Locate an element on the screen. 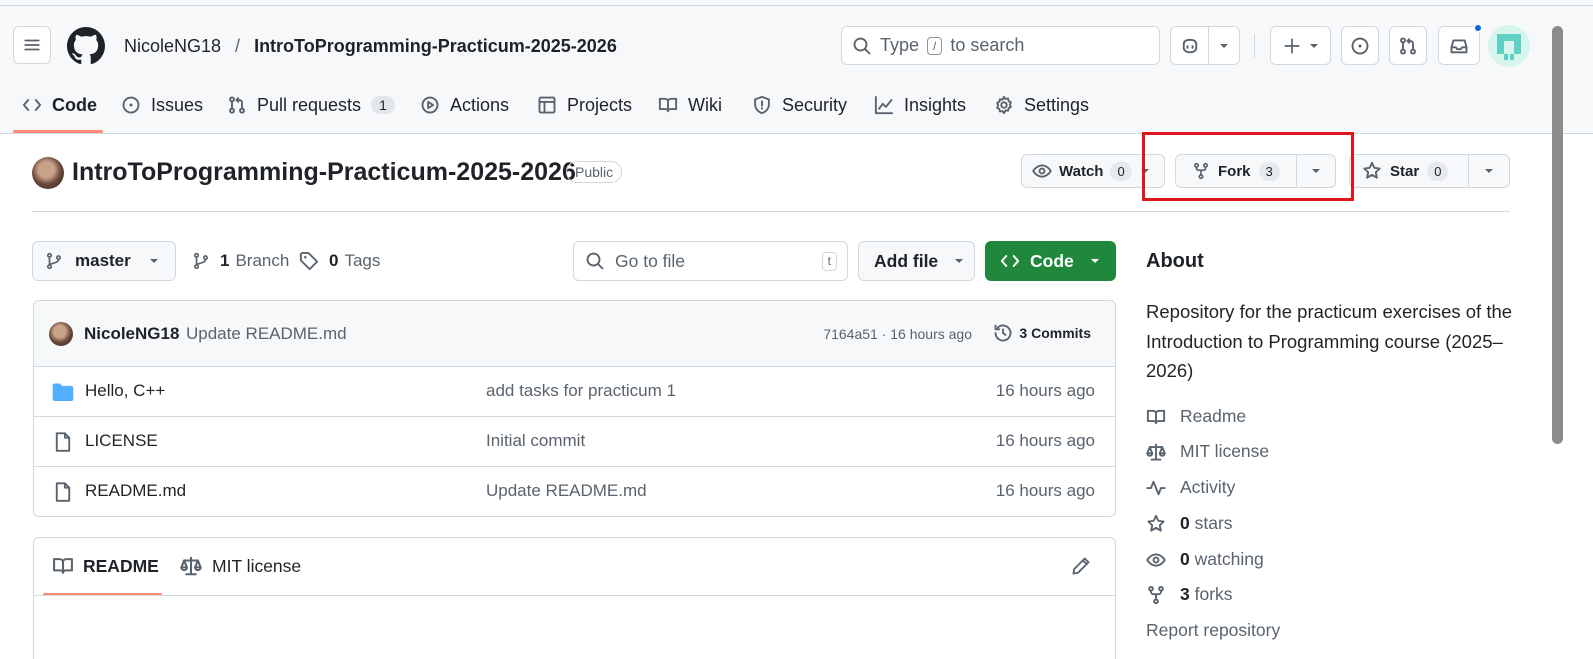 This screenshot has height=659, width=1593. tab-issues: Issues is located at coordinates (162, 105).